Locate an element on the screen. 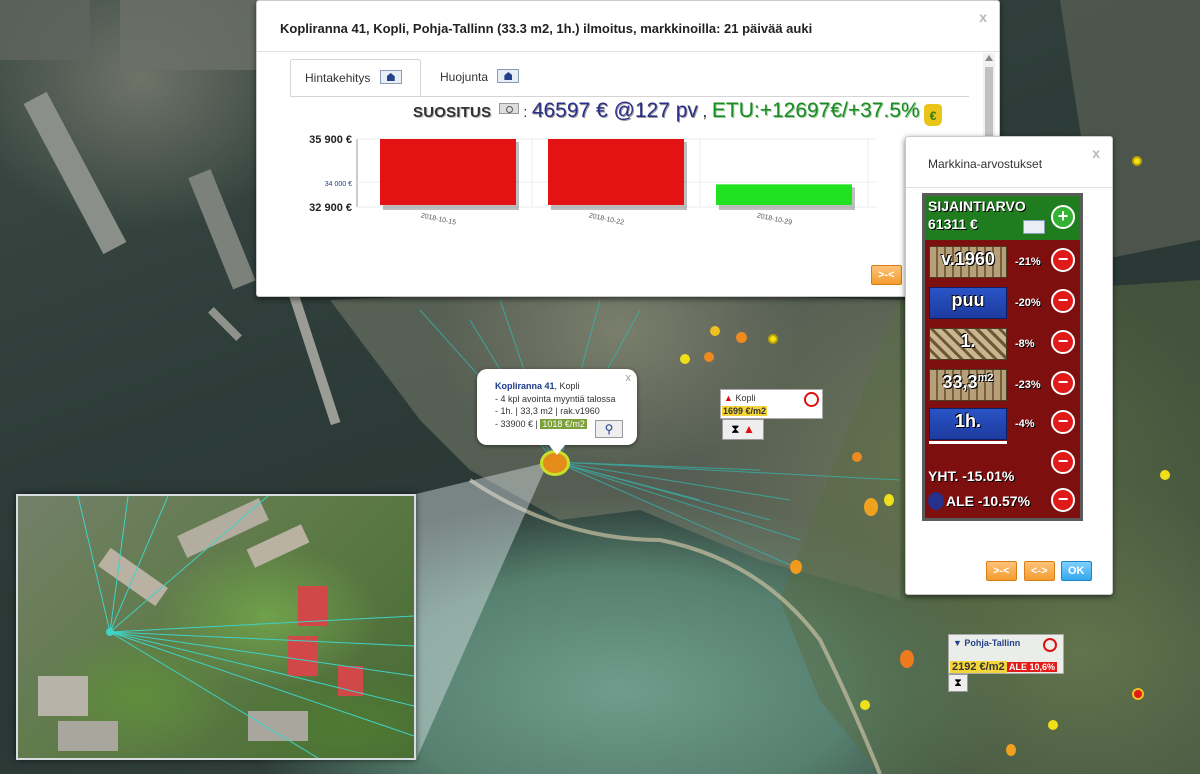  magnifier-icon is located at coordinates (508, 108).